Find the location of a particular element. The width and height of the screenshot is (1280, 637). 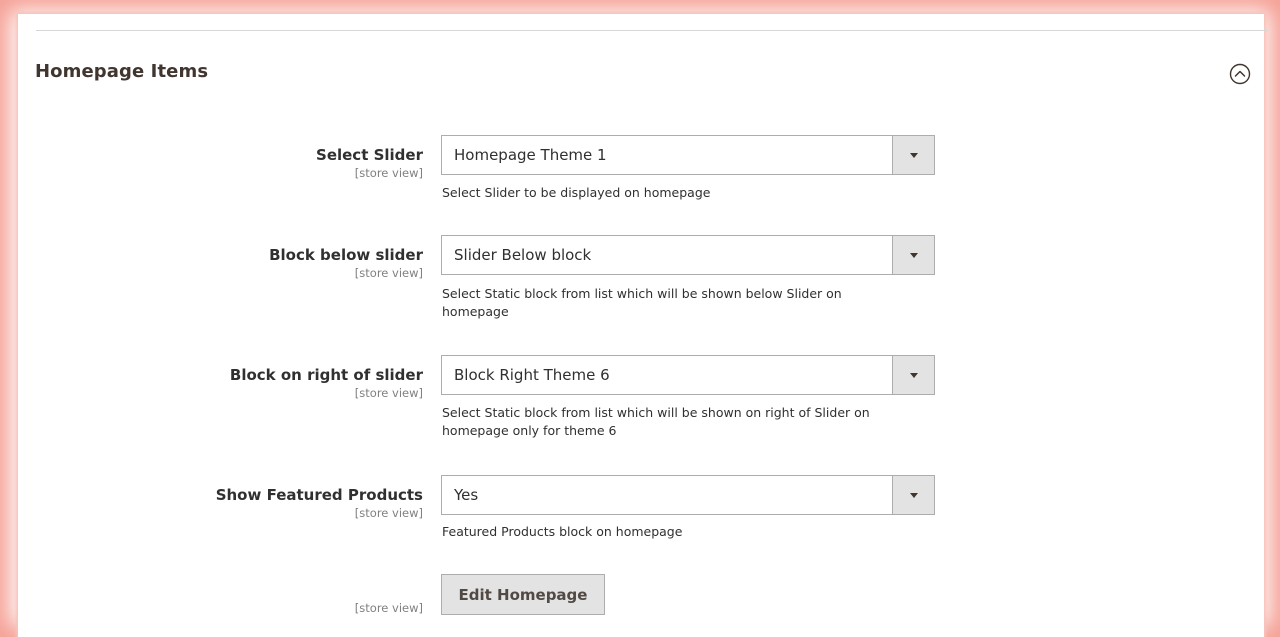

block-right-slider-dropdown: Block Right Theme 6 is located at coordinates (688, 375).